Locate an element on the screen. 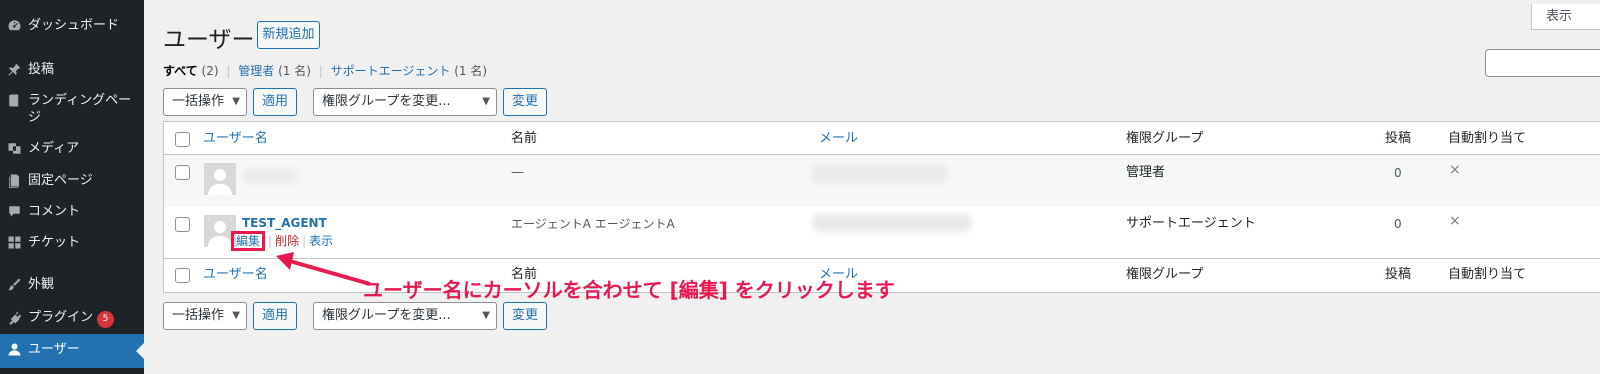 The height and width of the screenshot is (374, 1600). grid-icon is located at coordinates (14, 242).